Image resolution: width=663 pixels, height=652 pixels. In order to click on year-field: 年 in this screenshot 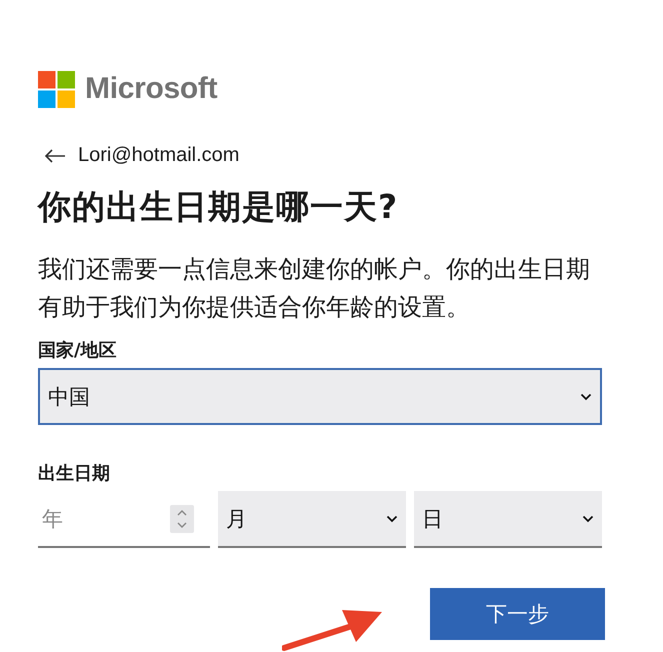, I will do `click(104, 519)`.